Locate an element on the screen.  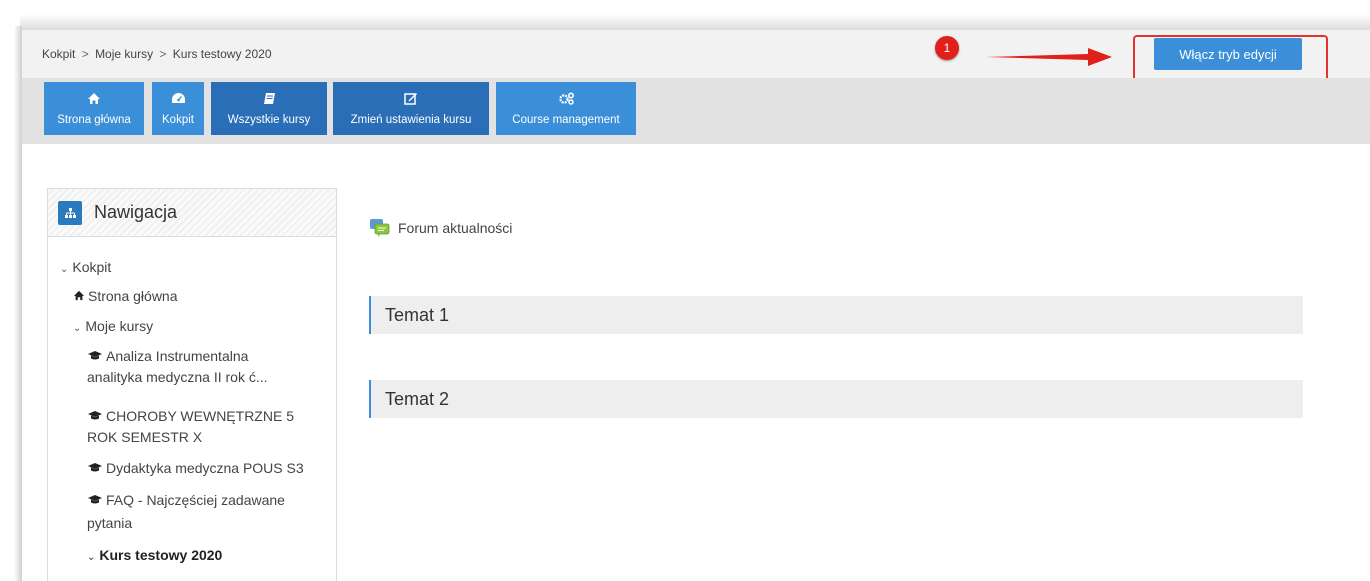
tree-item-current-course: ⌄ Kurs testowy 2020 is located at coordinates (154, 556).